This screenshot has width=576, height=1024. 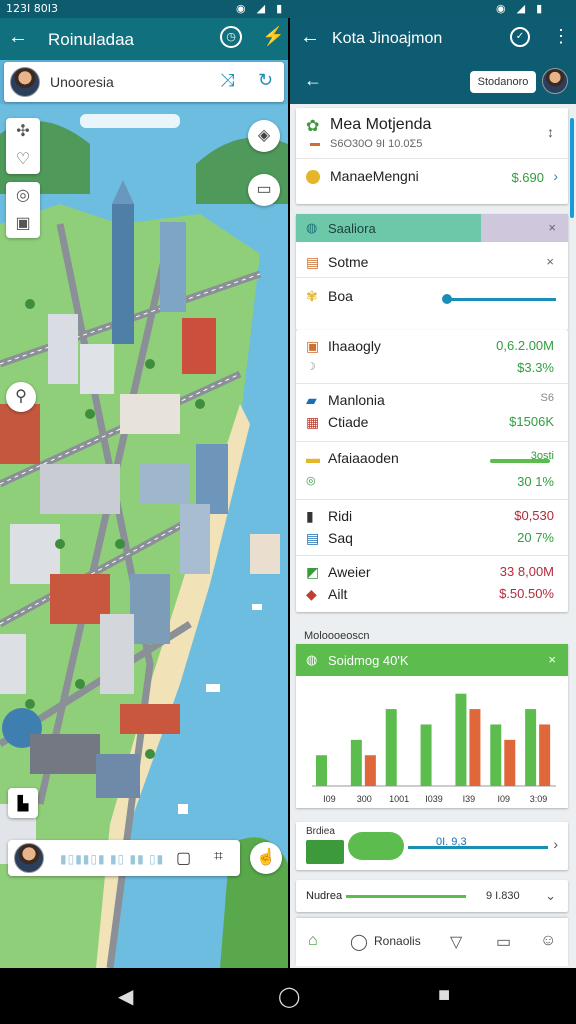 I want to click on section-label: Moloooeoscn, so click(x=337, y=636).